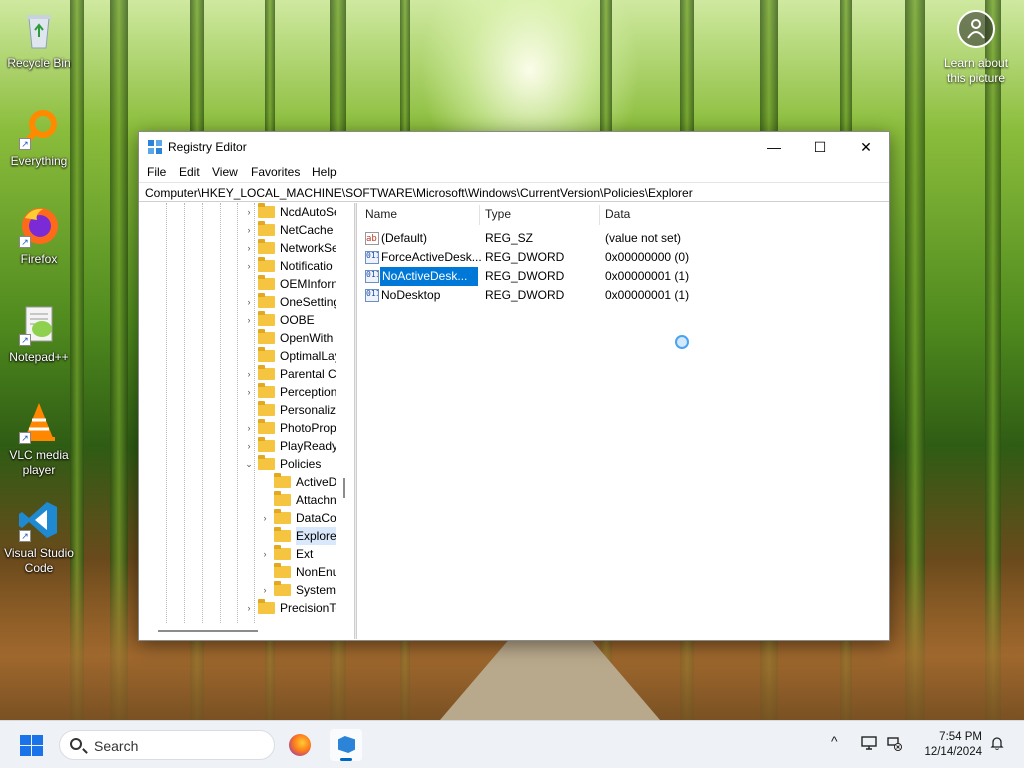 This screenshot has height=768, width=1024. Describe the element at coordinates (297, 320) in the screenshot. I see `tree-node-label: OOBE` at that location.